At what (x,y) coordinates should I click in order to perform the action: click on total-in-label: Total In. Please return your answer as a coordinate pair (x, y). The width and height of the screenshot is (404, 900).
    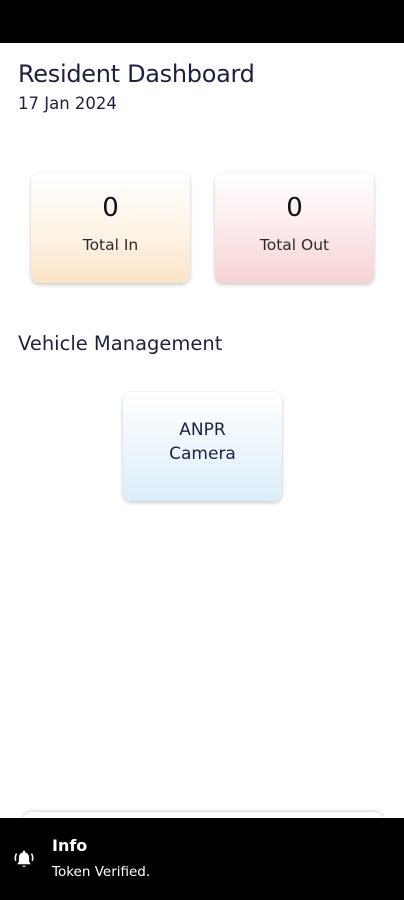
    Looking at the image, I should click on (110, 245).